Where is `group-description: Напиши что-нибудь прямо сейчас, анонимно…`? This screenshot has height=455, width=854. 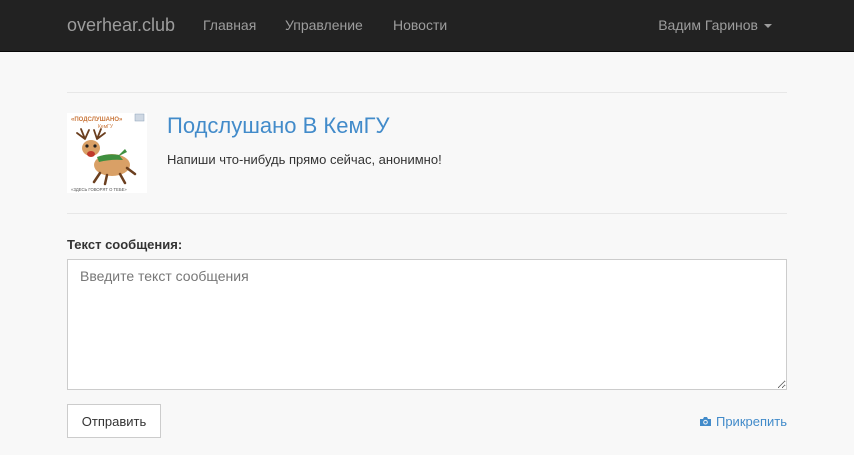
group-description: Напиши что-нибудь прямо сейчас, анонимно… is located at coordinates (304, 159).